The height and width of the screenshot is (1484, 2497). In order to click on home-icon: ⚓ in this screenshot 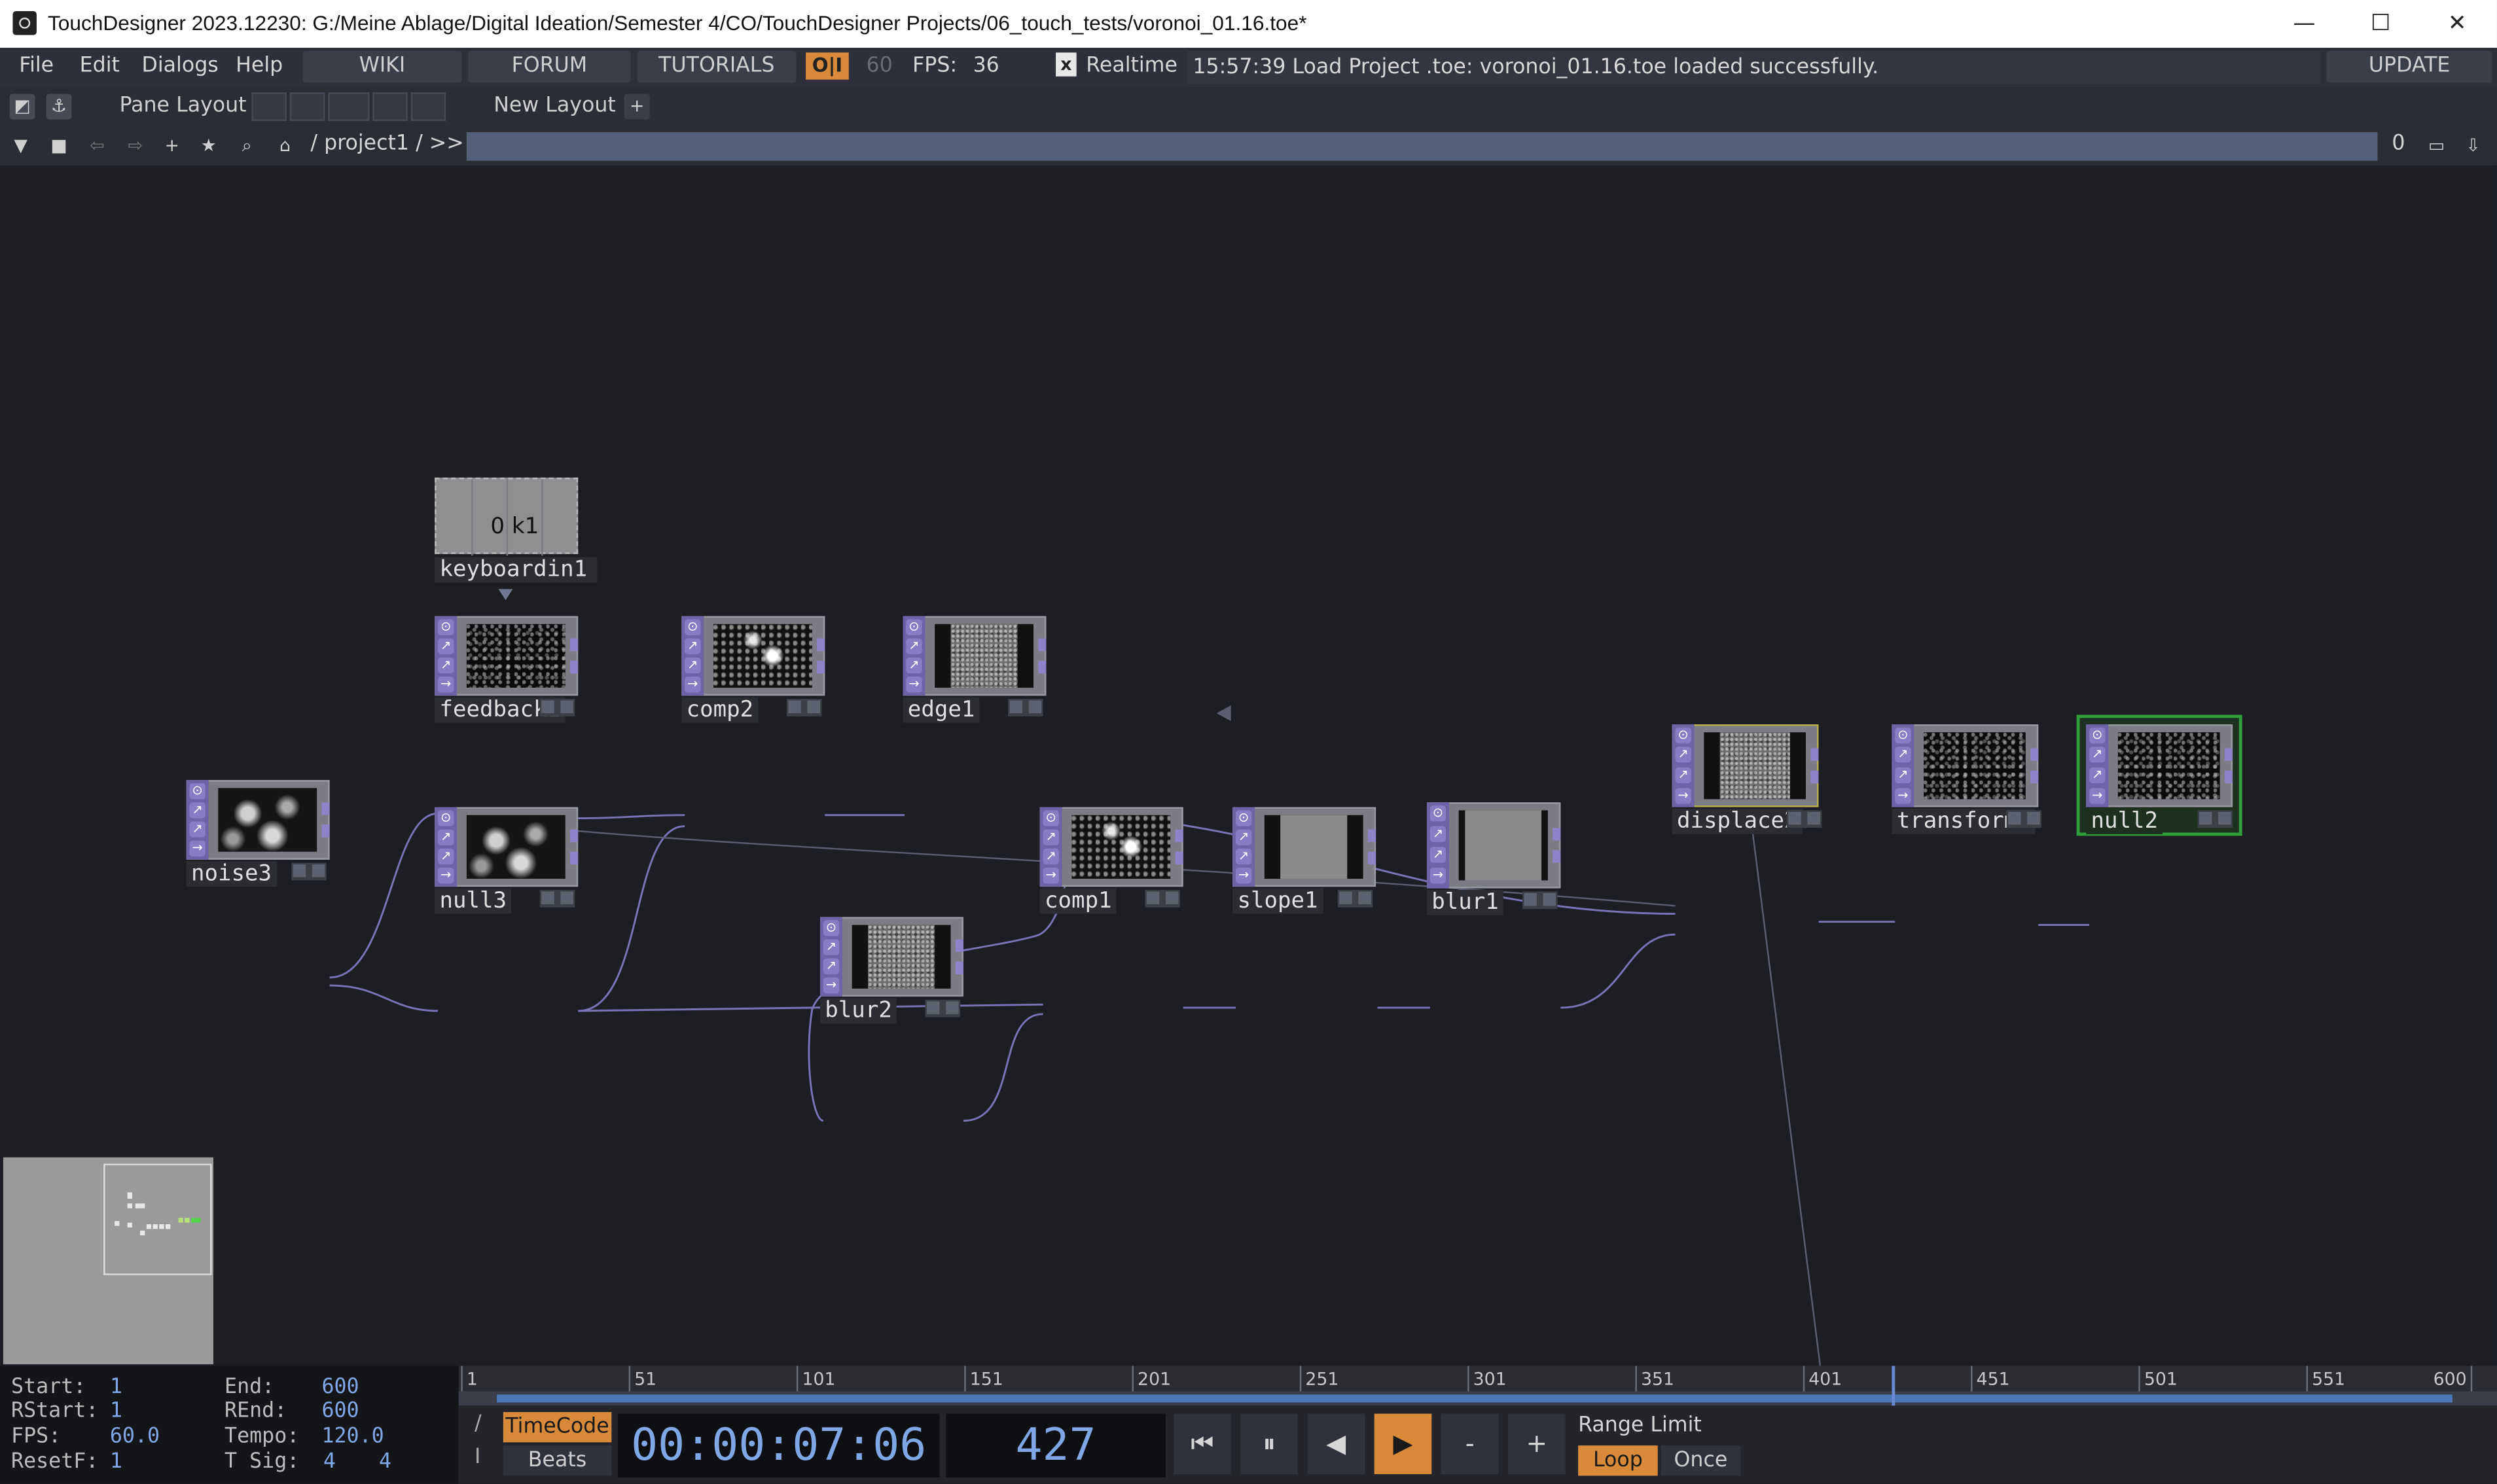, I will do `click(59, 107)`.